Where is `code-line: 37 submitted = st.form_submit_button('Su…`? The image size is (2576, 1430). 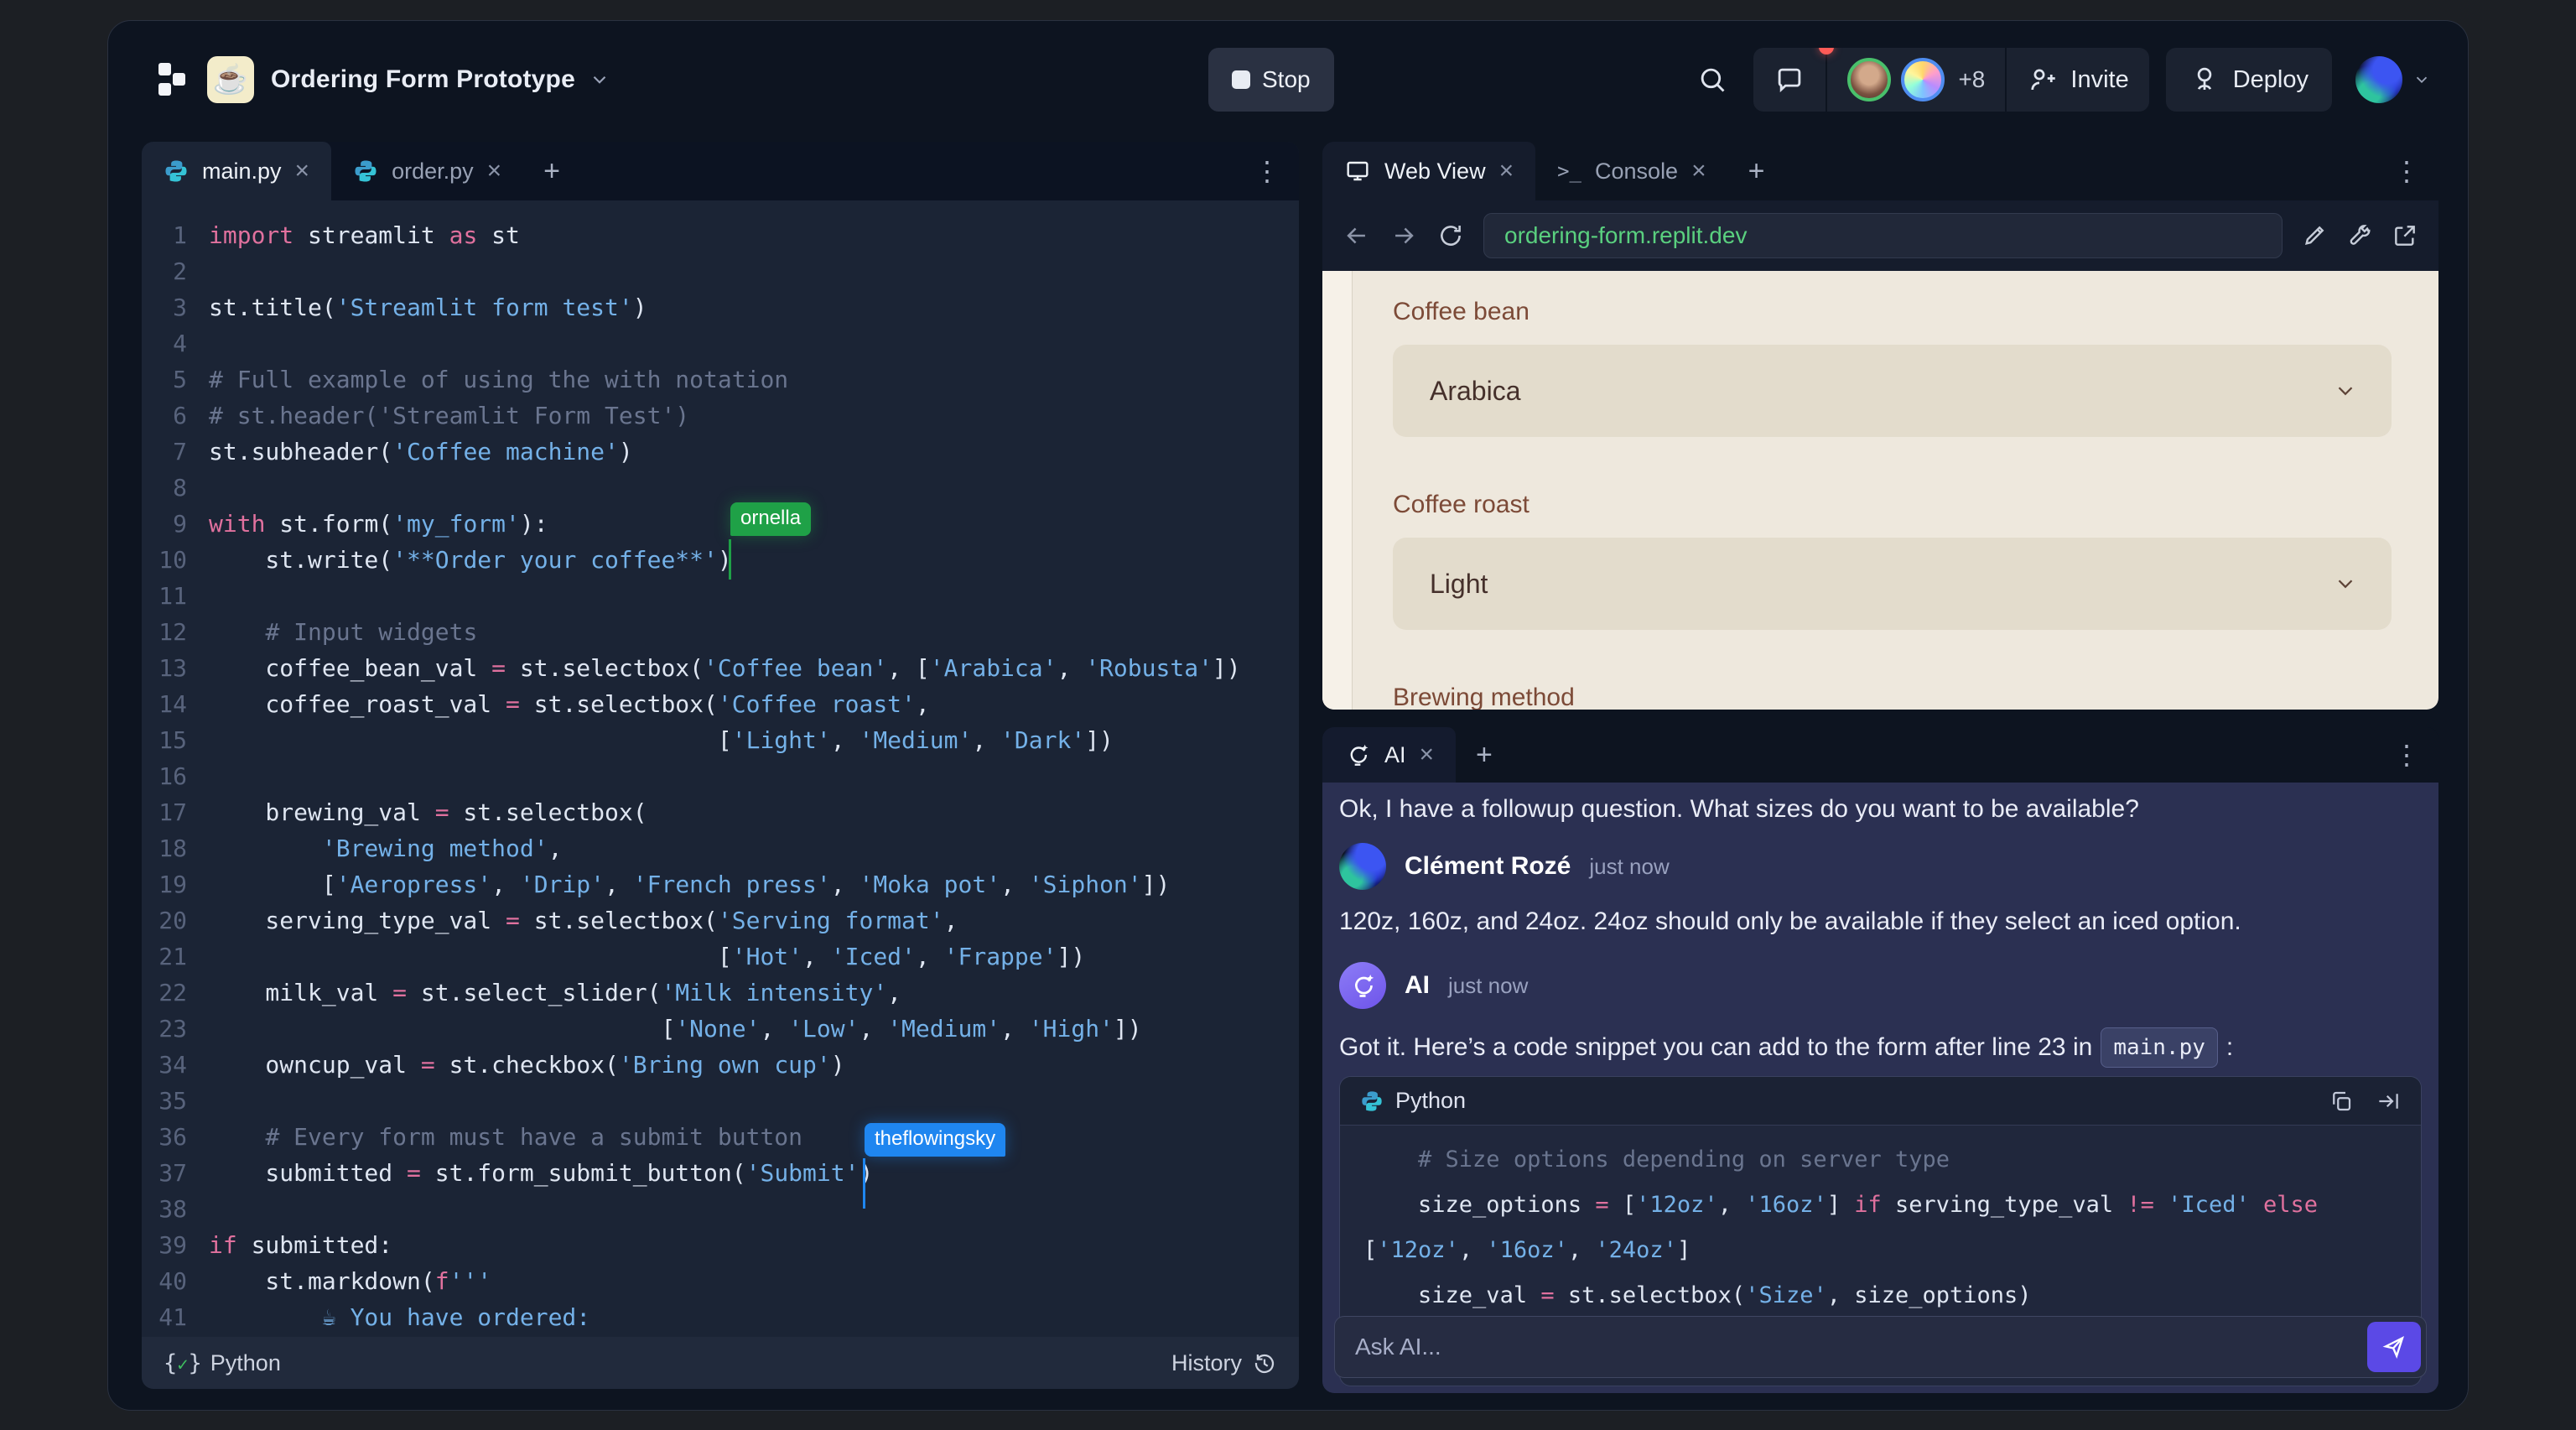 code-line: 37 submitted = st.form_submit_button('Su… is located at coordinates (724, 1173).